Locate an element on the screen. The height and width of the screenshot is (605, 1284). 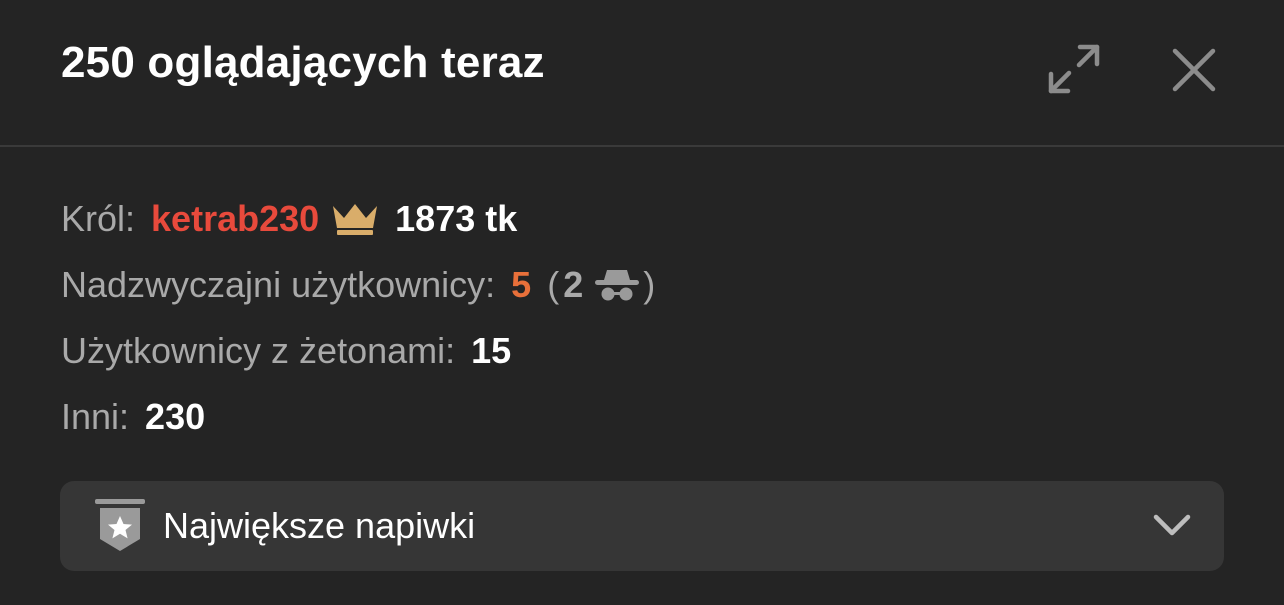
close-icon is located at coordinates (1194, 70).